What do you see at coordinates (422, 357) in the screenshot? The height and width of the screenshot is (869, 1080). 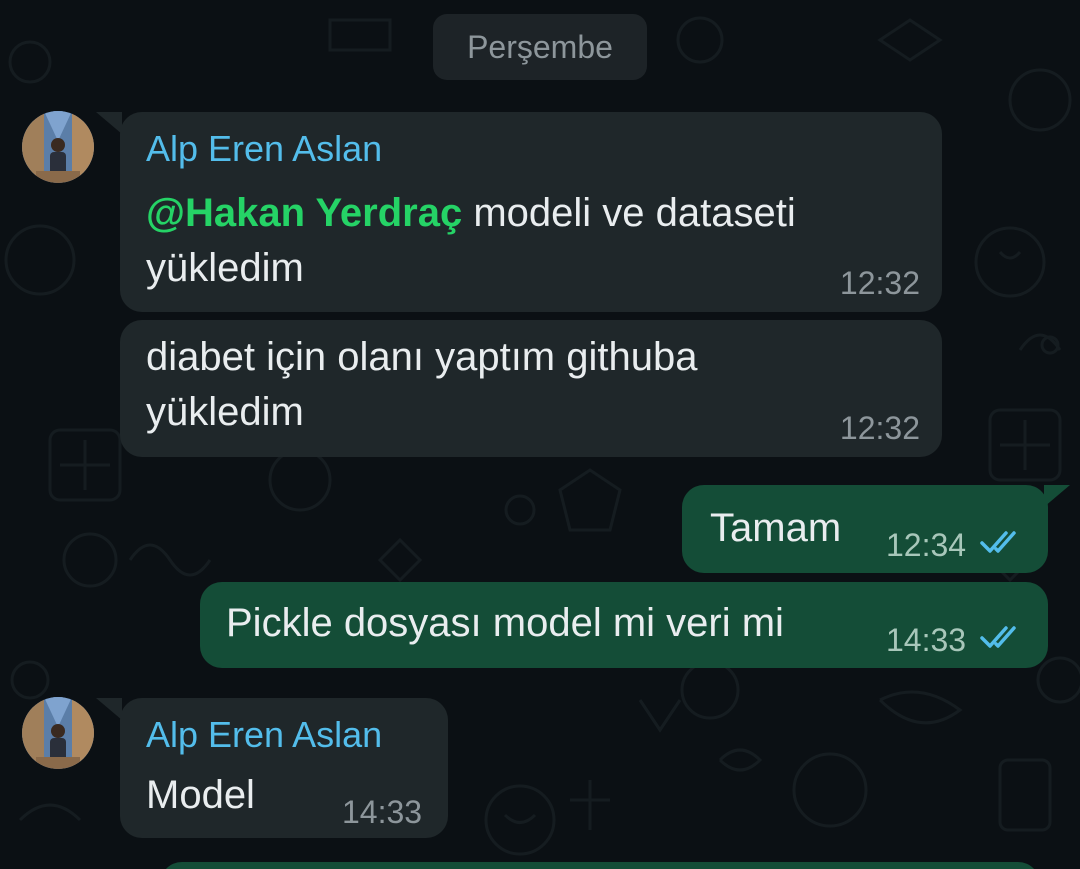 I see `message-text-line1: diabet için olanı yaptım githuba` at bounding box center [422, 357].